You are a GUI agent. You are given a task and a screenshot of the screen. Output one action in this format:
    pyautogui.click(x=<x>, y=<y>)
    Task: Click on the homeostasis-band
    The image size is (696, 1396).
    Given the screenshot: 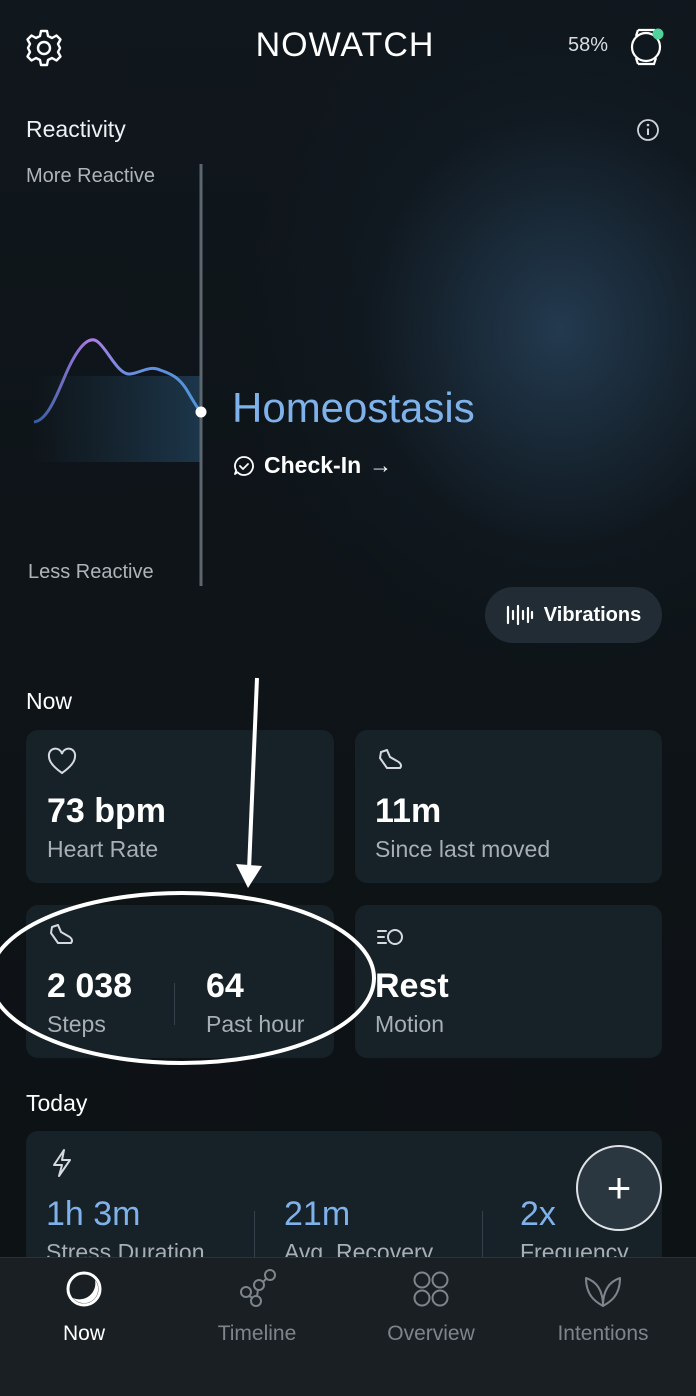 What is the action you would take?
    pyautogui.click(x=116, y=419)
    